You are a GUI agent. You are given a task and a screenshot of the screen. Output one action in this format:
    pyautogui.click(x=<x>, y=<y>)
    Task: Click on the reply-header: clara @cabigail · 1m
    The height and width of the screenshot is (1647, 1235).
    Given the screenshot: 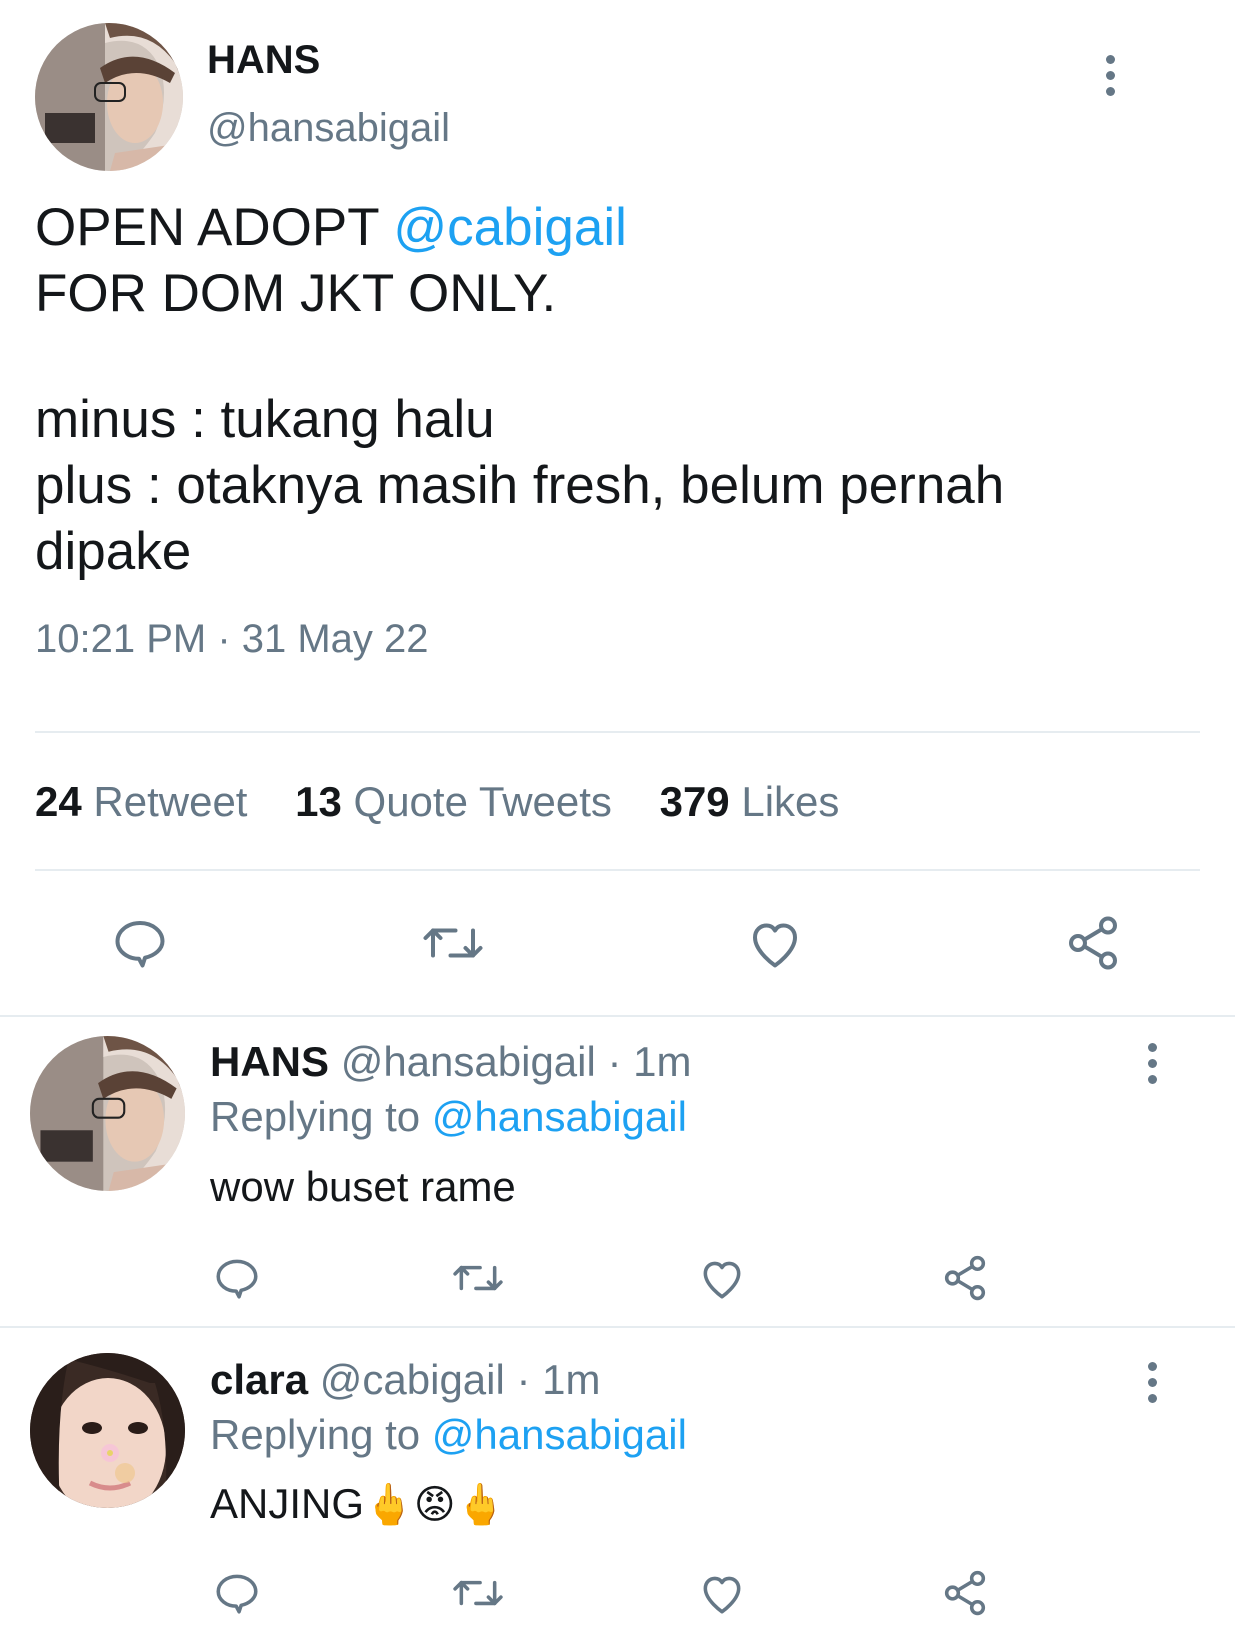 What is the action you would take?
    pyautogui.click(x=405, y=1380)
    